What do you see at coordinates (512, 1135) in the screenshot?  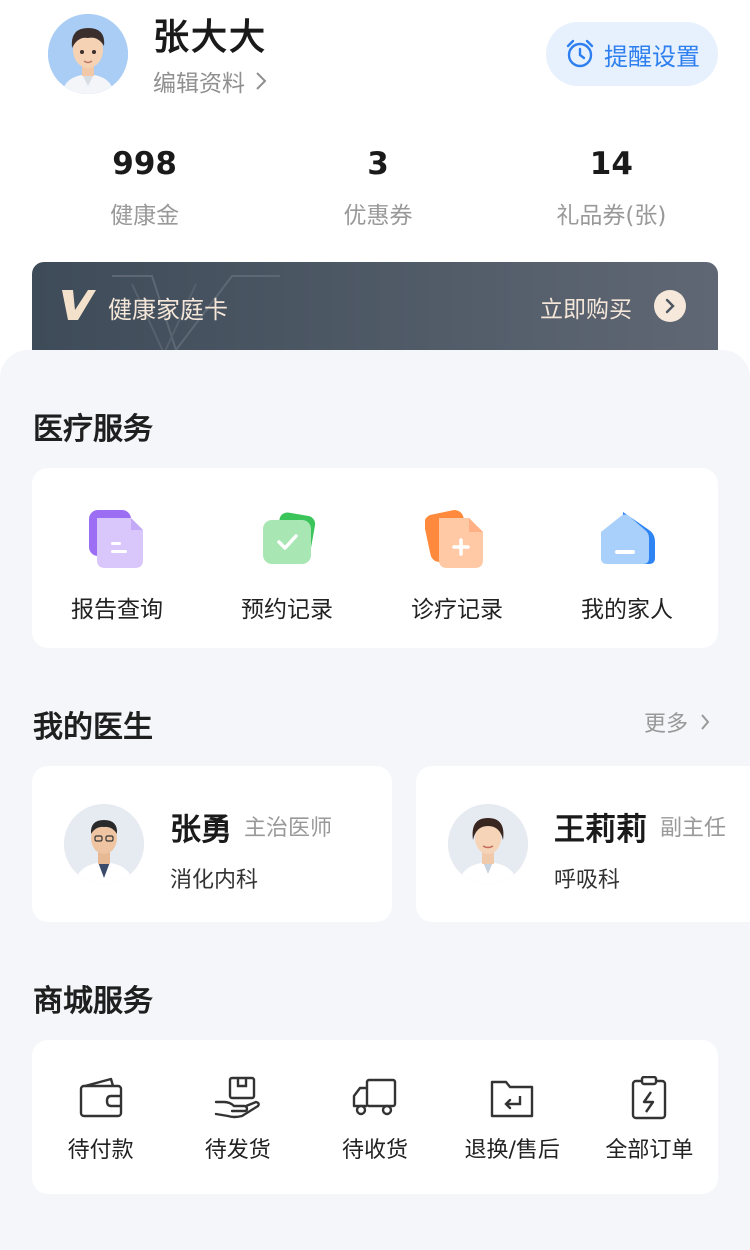 I see `return-aftersale-item: 退换/售后` at bounding box center [512, 1135].